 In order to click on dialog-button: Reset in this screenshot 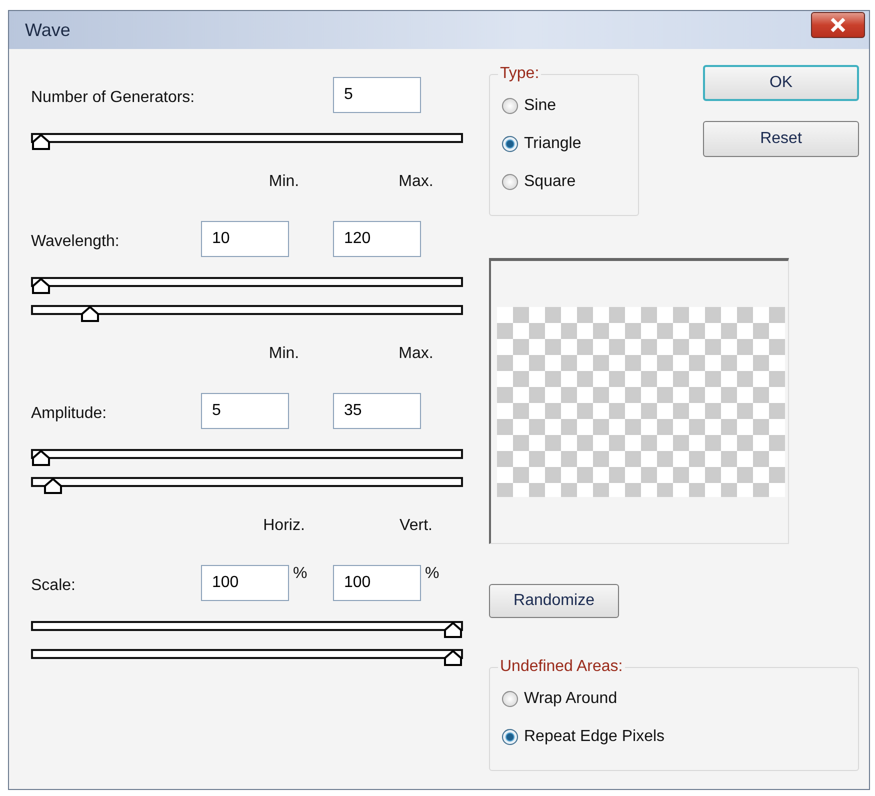, I will do `click(781, 139)`.